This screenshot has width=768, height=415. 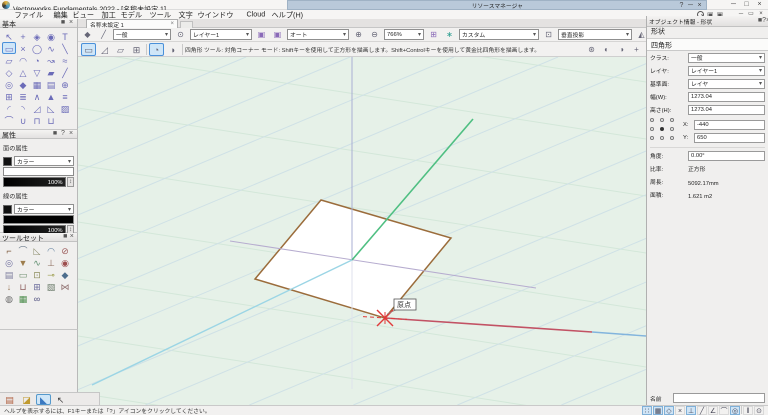 What do you see at coordinates (65, 60) in the screenshot?
I see `basic-tool-14: ≈` at bounding box center [65, 60].